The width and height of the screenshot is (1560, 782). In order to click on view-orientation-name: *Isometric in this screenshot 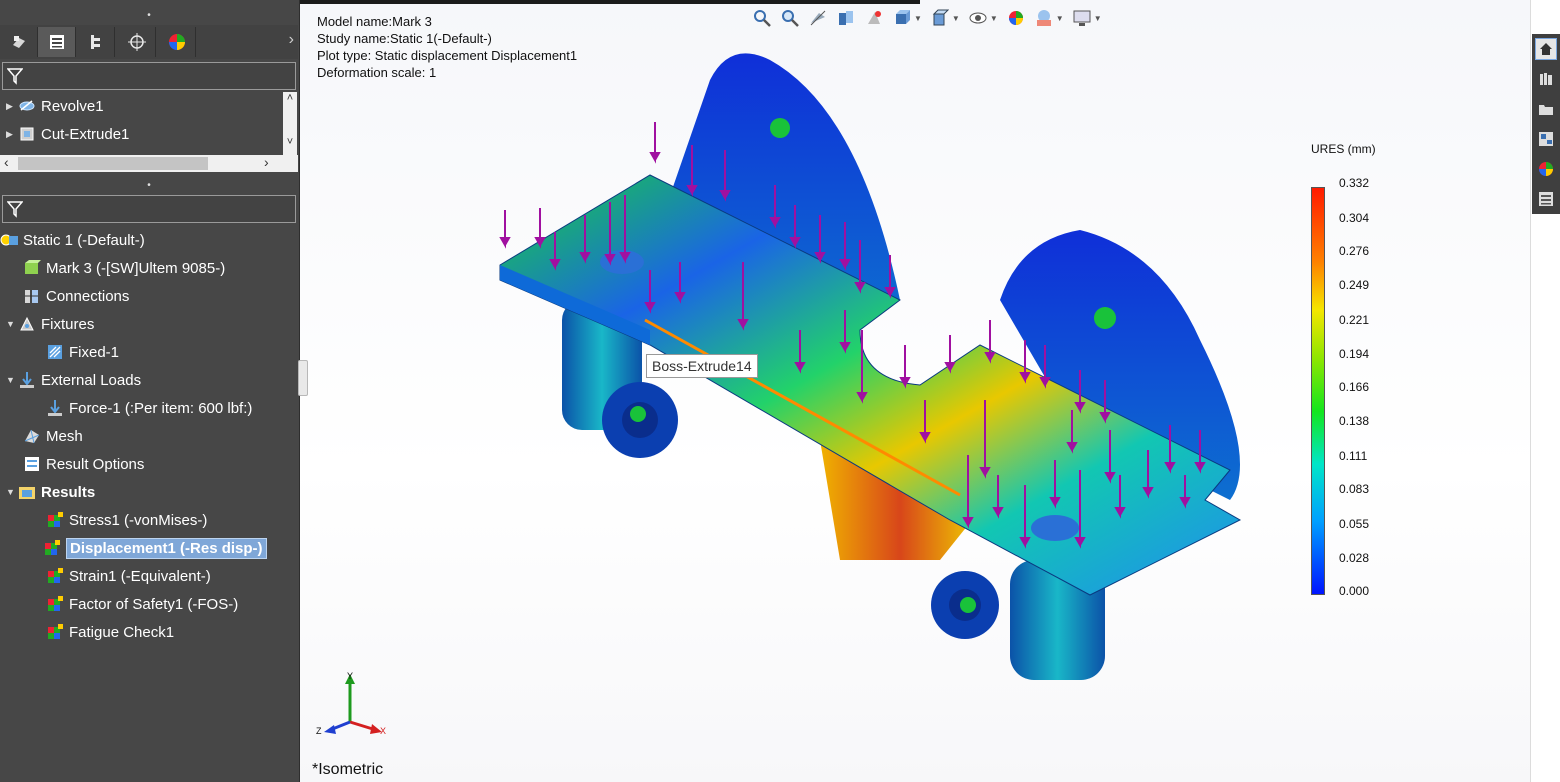, I will do `click(348, 769)`.